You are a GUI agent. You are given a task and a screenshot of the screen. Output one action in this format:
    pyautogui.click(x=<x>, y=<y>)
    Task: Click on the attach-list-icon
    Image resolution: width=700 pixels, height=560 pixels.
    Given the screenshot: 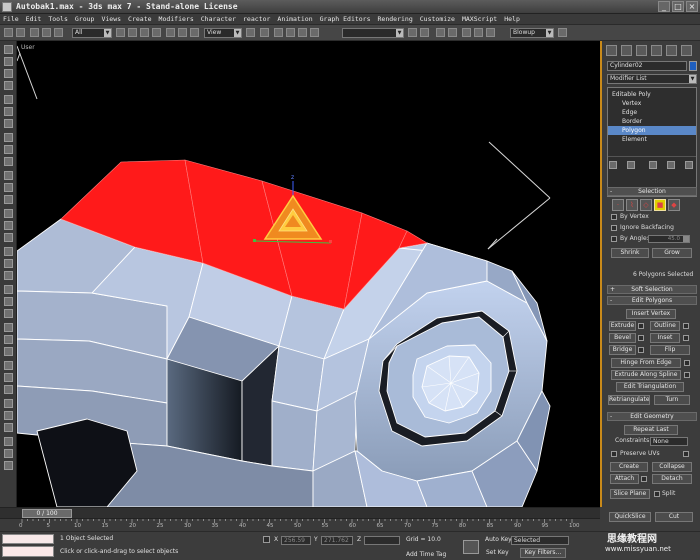 What is the action you would take?
    pyautogui.click(x=644, y=479)
    